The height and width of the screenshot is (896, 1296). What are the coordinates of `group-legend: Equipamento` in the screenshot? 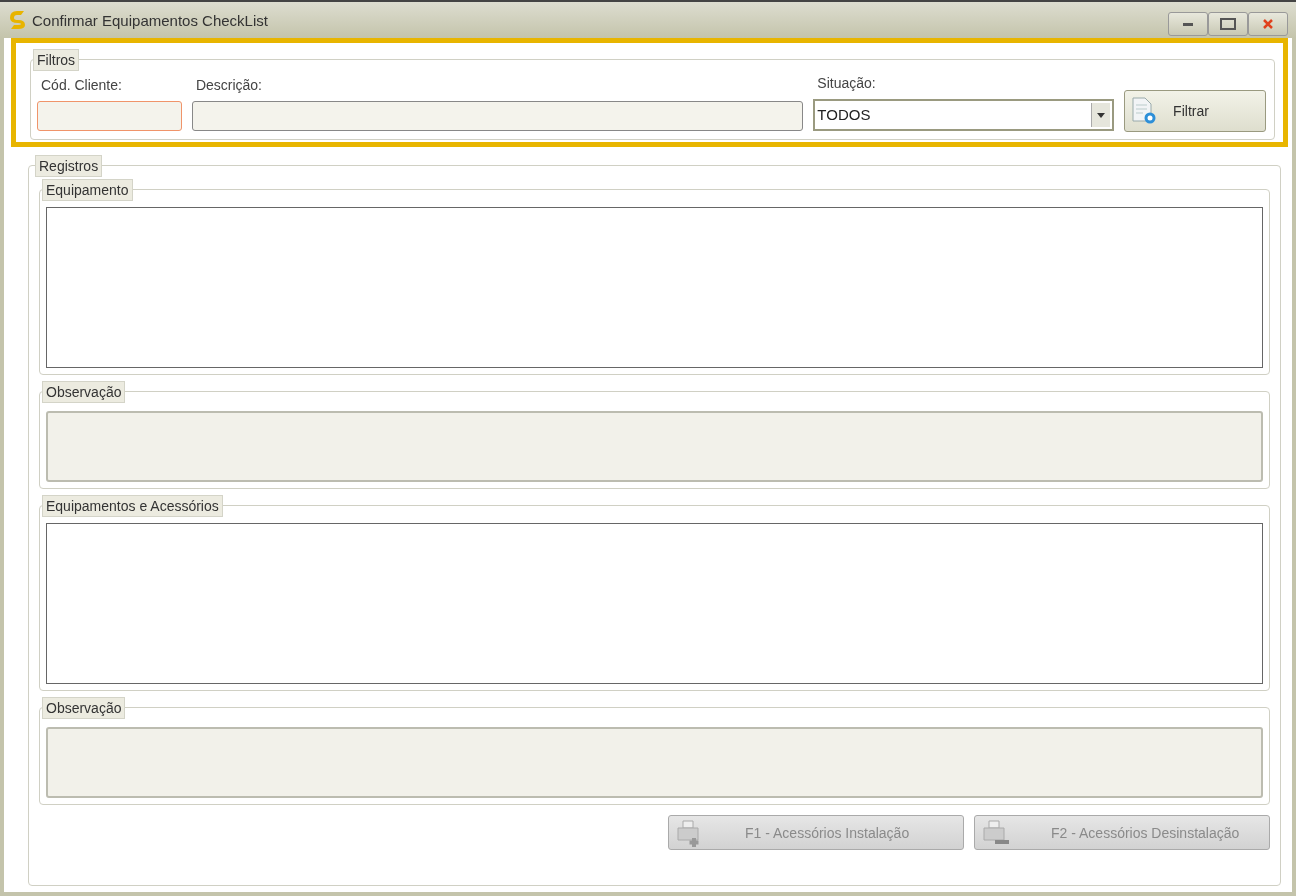 It's located at (87, 190).